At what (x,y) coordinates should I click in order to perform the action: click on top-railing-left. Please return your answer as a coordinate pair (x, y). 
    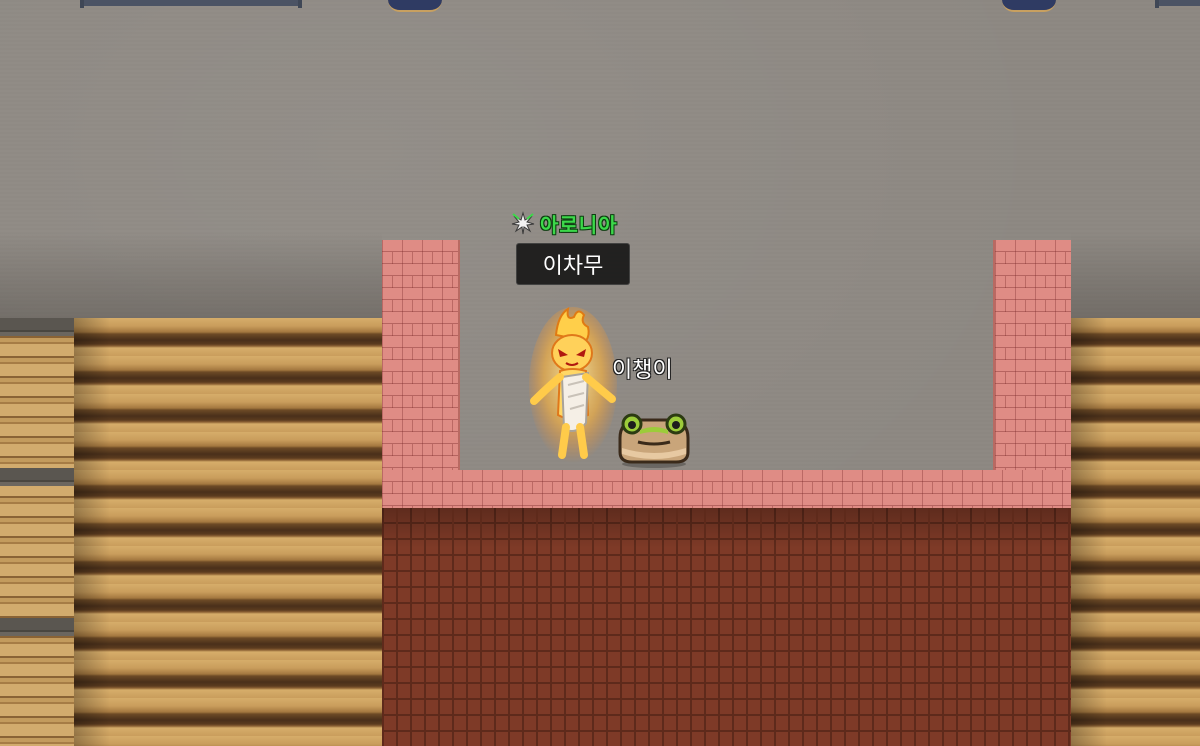
    Looking at the image, I should click on (191, 3).